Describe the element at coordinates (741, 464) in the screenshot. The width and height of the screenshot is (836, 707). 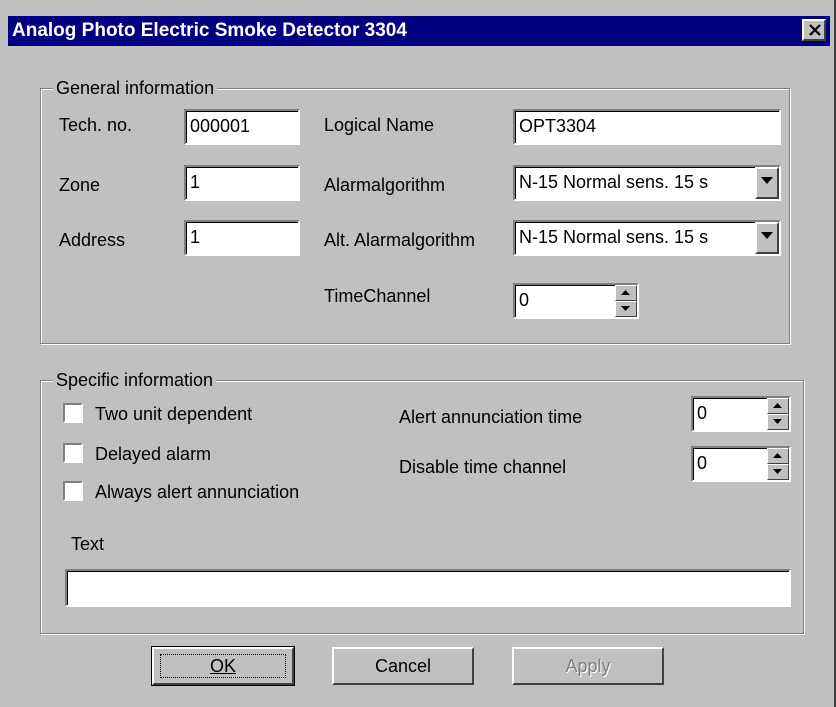
I see `disable-time-channel-stepper: 0` at that location.